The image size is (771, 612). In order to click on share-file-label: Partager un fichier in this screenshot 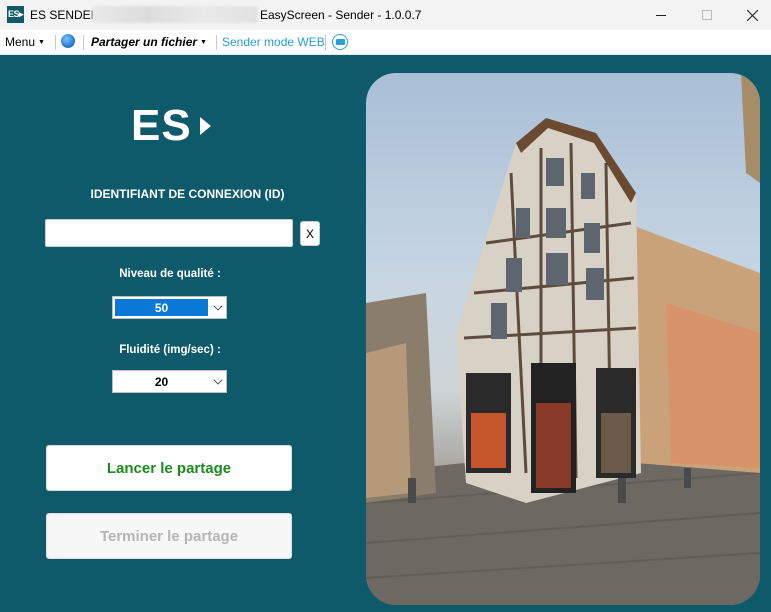, I will do `click(144, 42)`.